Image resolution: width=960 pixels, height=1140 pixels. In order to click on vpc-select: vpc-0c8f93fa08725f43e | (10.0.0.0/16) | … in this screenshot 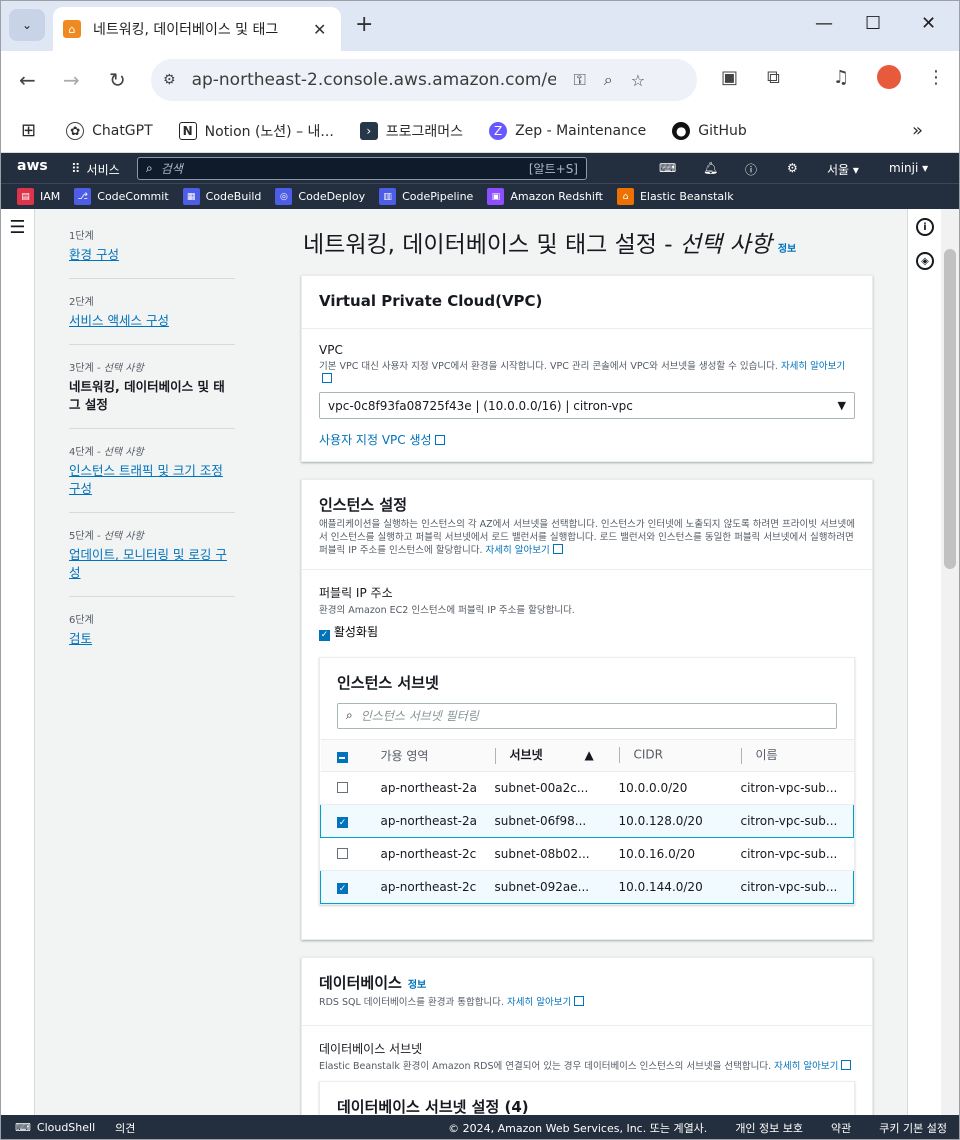, I will do `click(587, 405)`.